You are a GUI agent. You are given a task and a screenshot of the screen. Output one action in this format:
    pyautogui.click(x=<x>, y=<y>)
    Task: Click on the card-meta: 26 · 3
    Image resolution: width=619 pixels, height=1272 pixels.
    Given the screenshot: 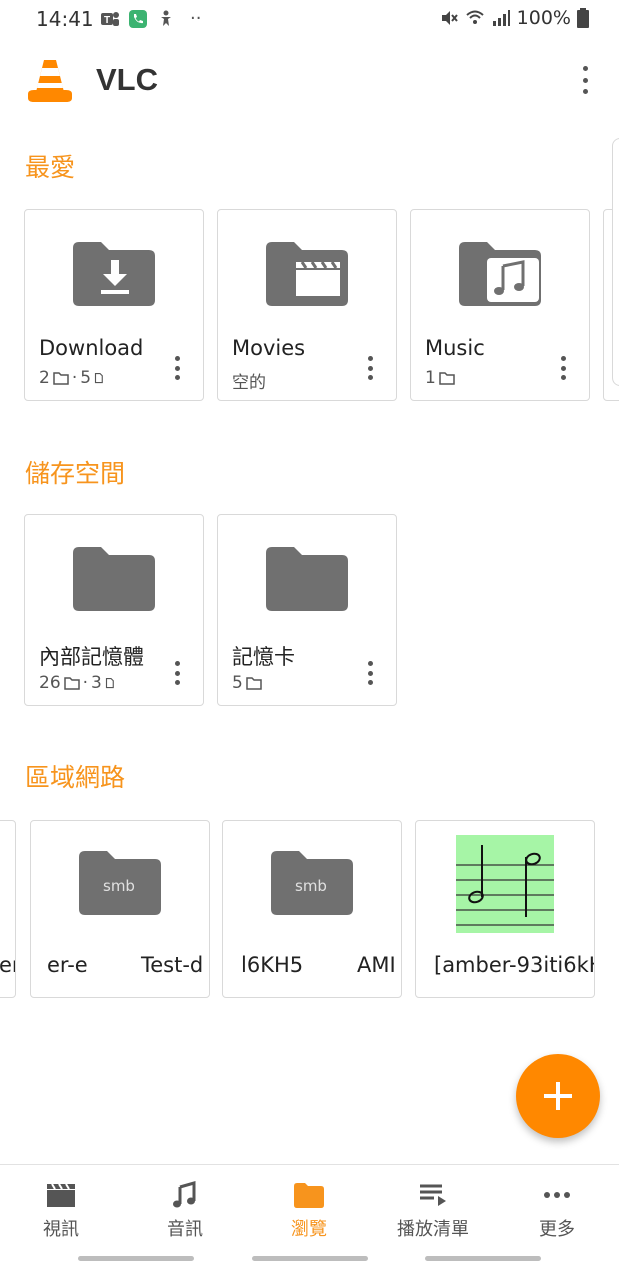 What is the action you would take?
    pyautogui.click(x=78, y=683)
    